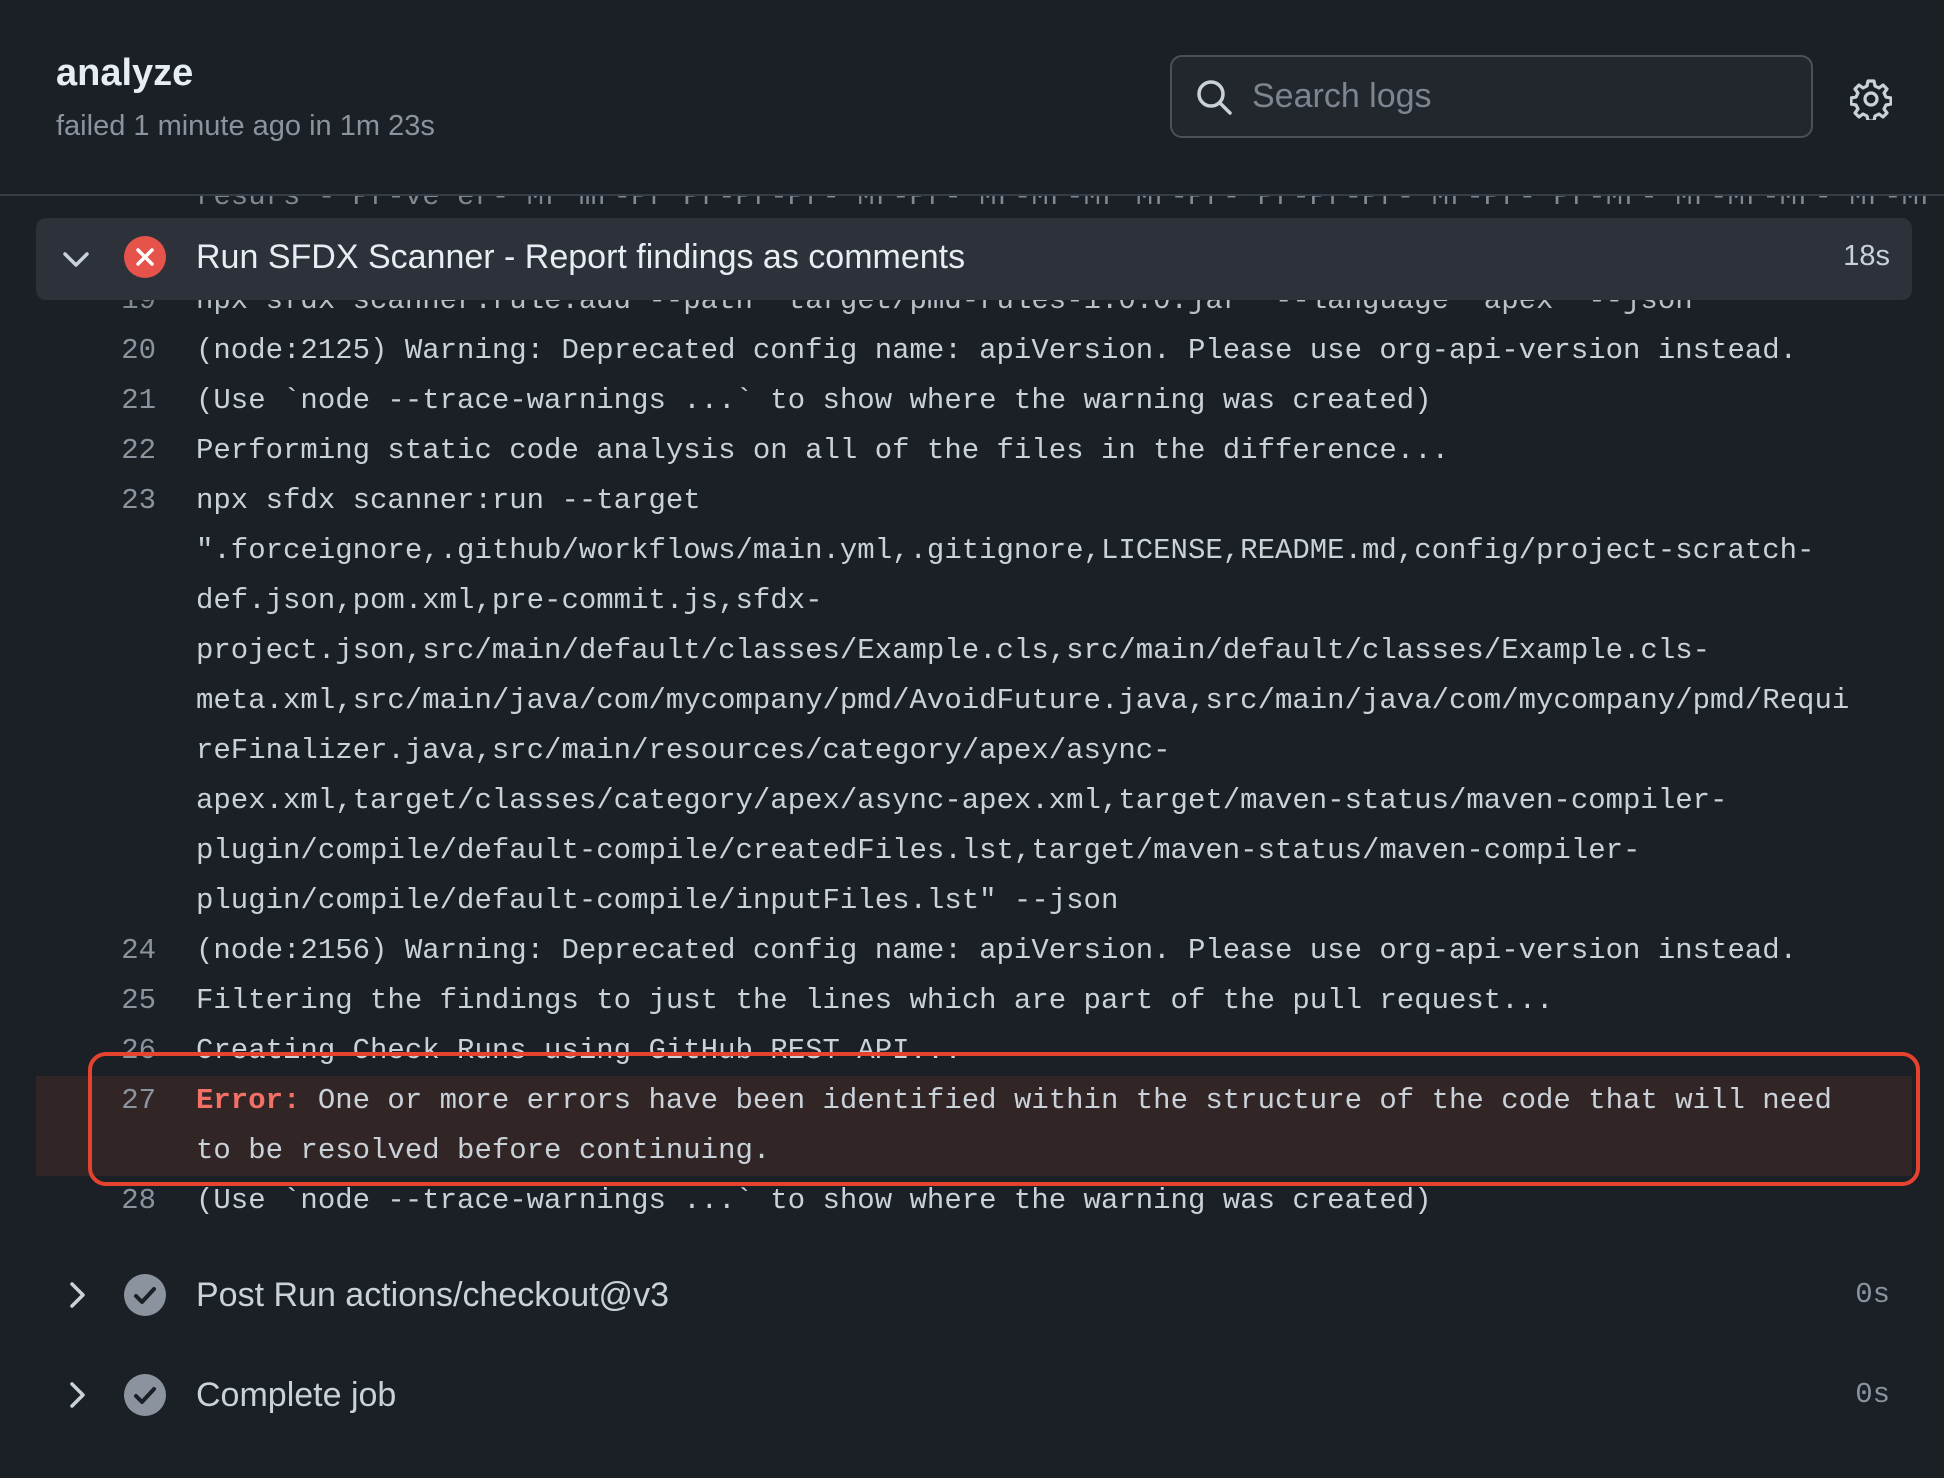 The image size is (1944, 1478). I want to click on line-number: 23, so click(116, 701).